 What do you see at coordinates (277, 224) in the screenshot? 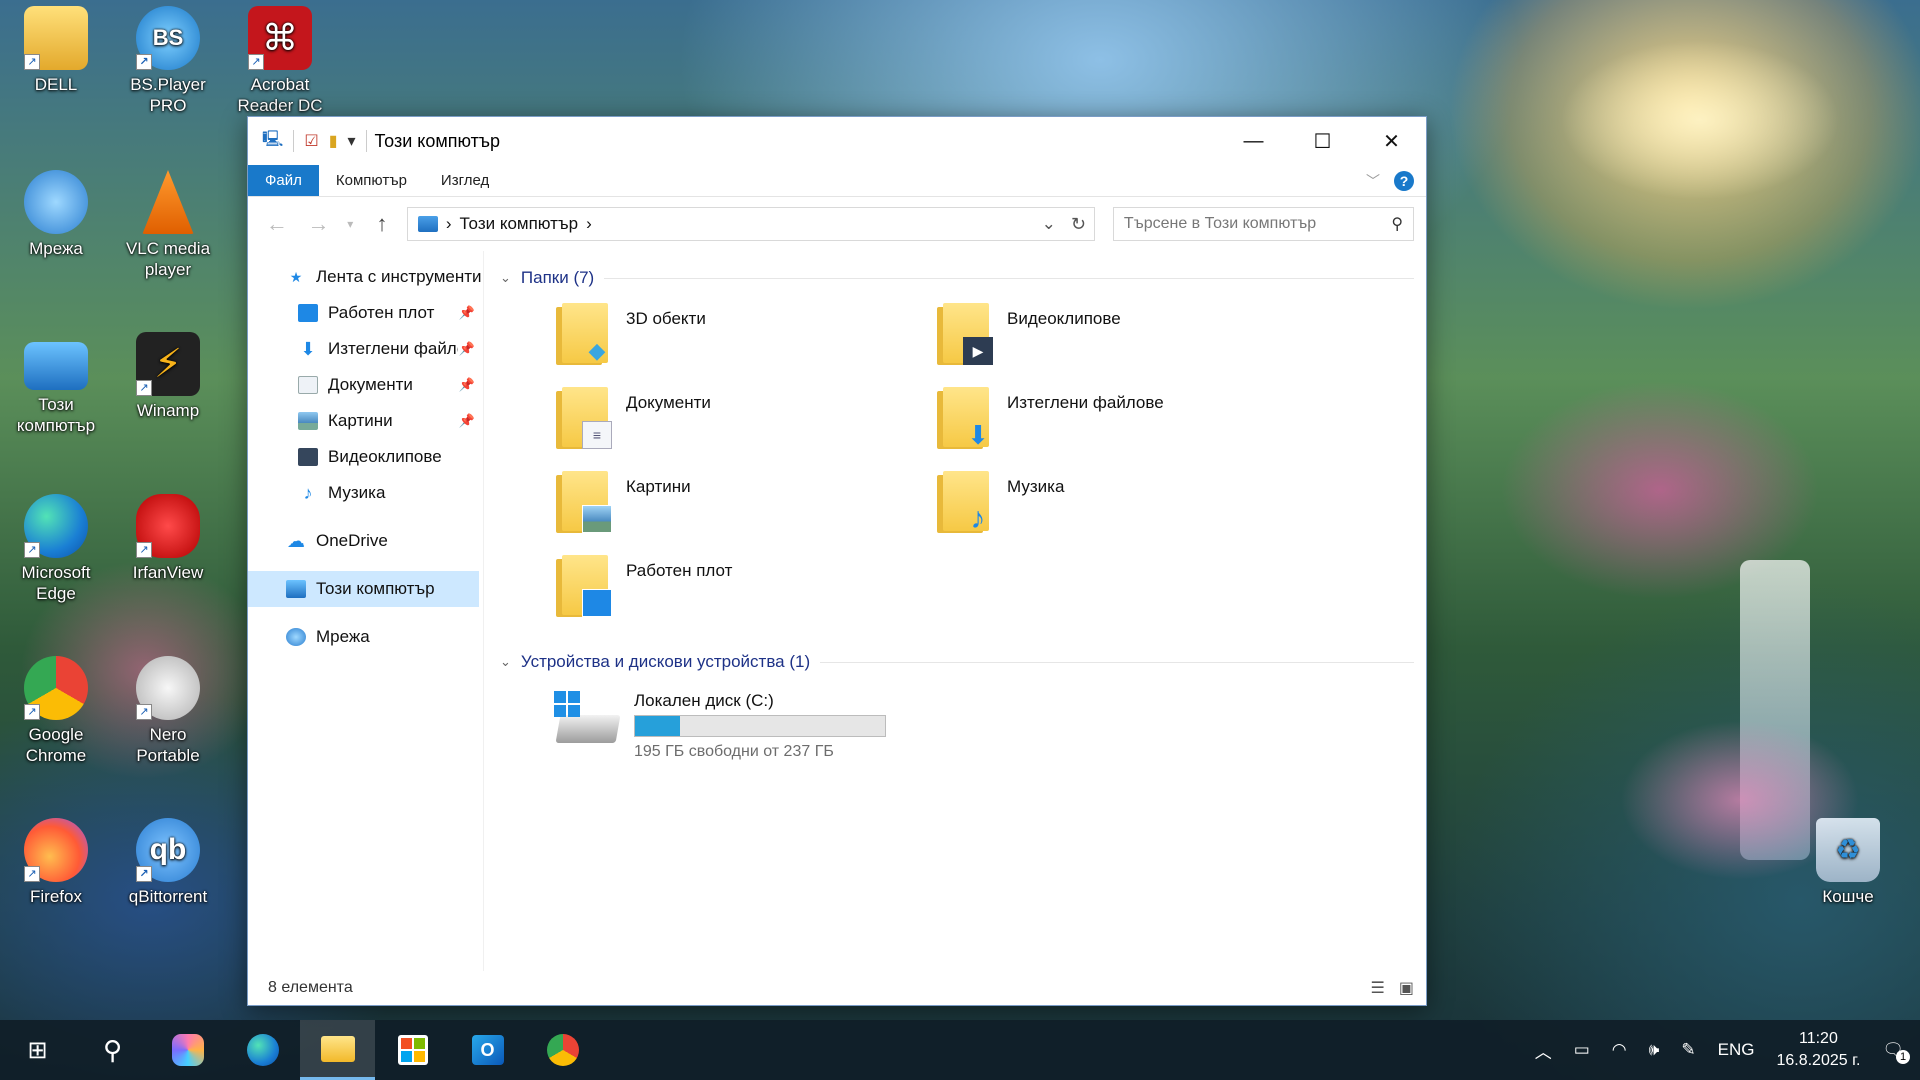
I see `back-arrow-icon: ←` at bounding box center [277, 224].